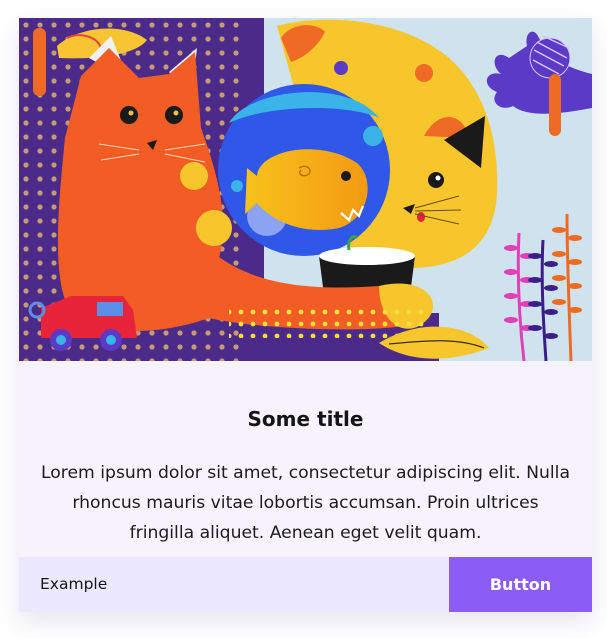  What do you see at coordinates (305, 584) in the screenshot?
I see `card-footer: Example Button` at bounding box center [305, 584].